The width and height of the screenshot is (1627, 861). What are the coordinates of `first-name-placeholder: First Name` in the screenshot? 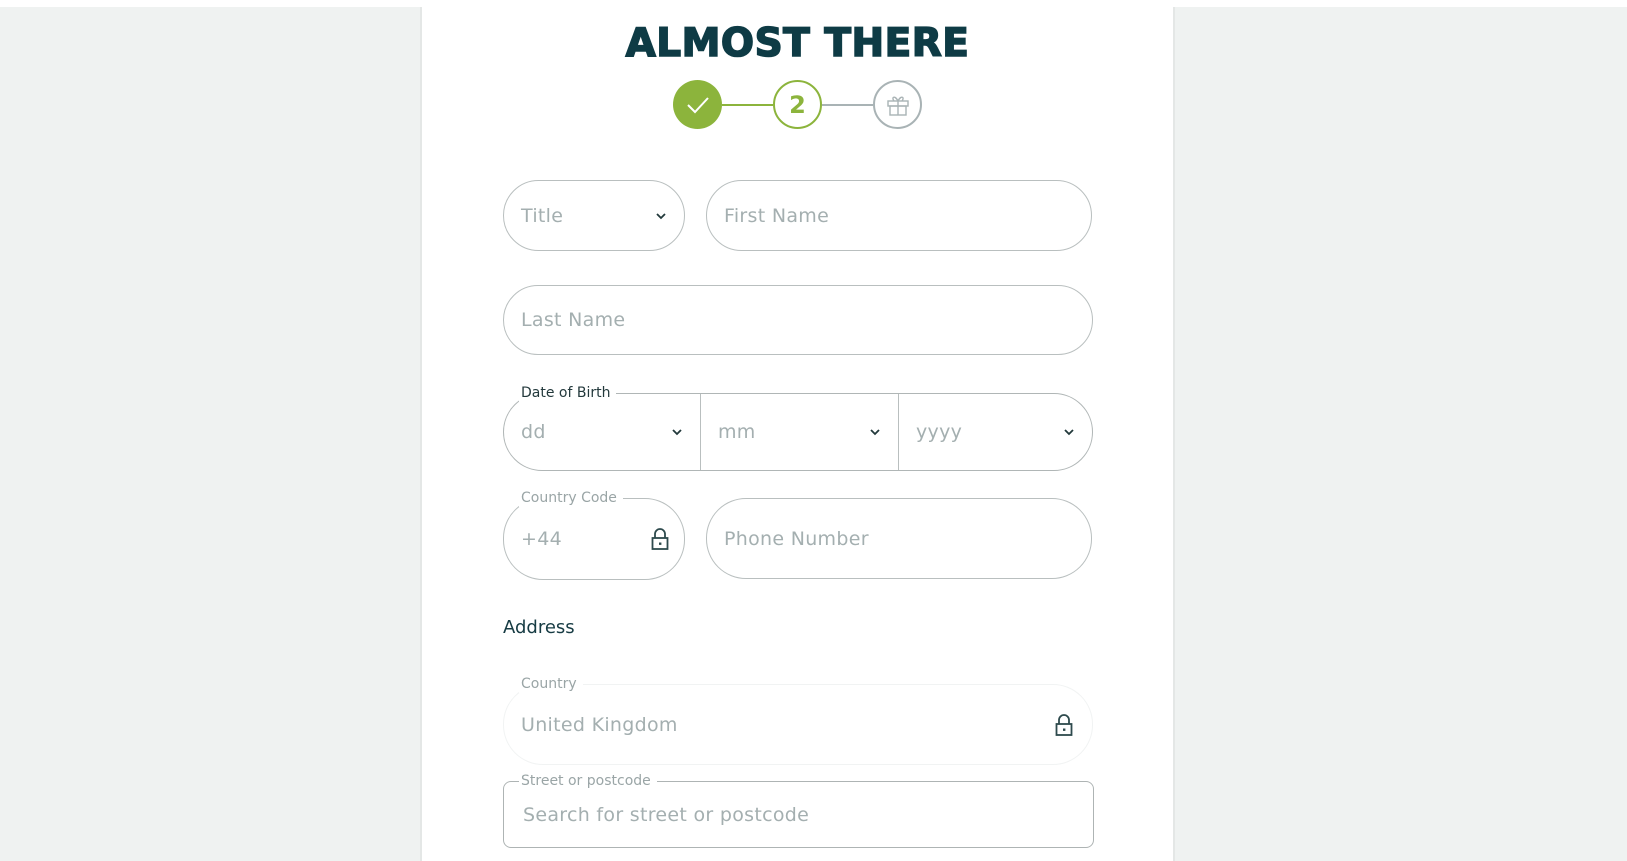 It's located at (777, 215).